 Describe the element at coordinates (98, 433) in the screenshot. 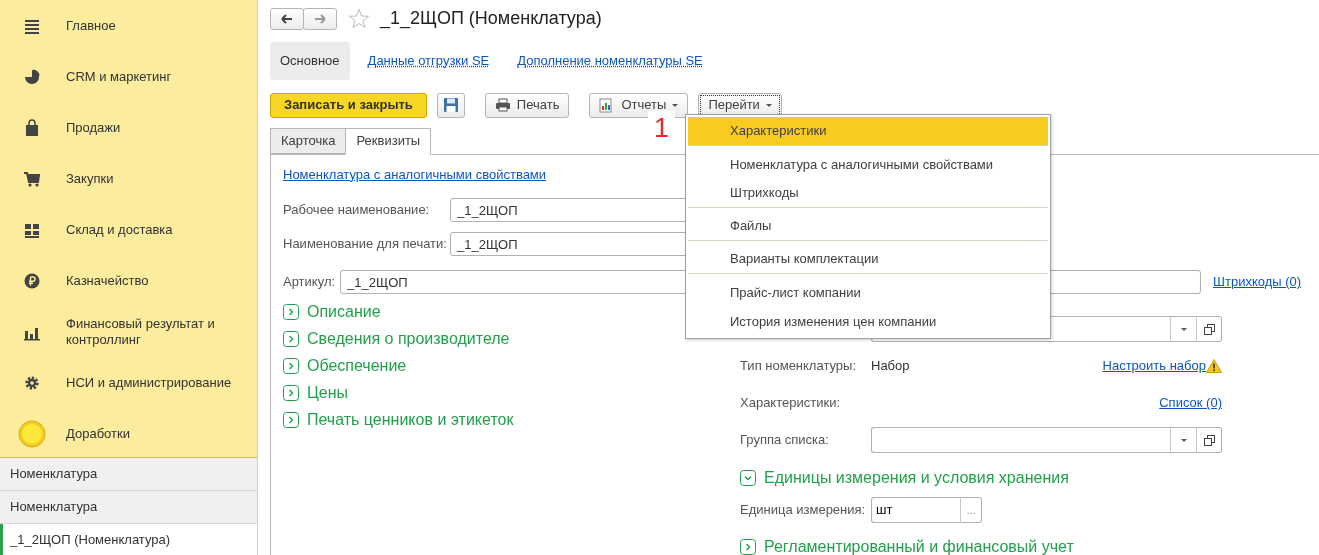

I see `section-link: Доработки` at that location.